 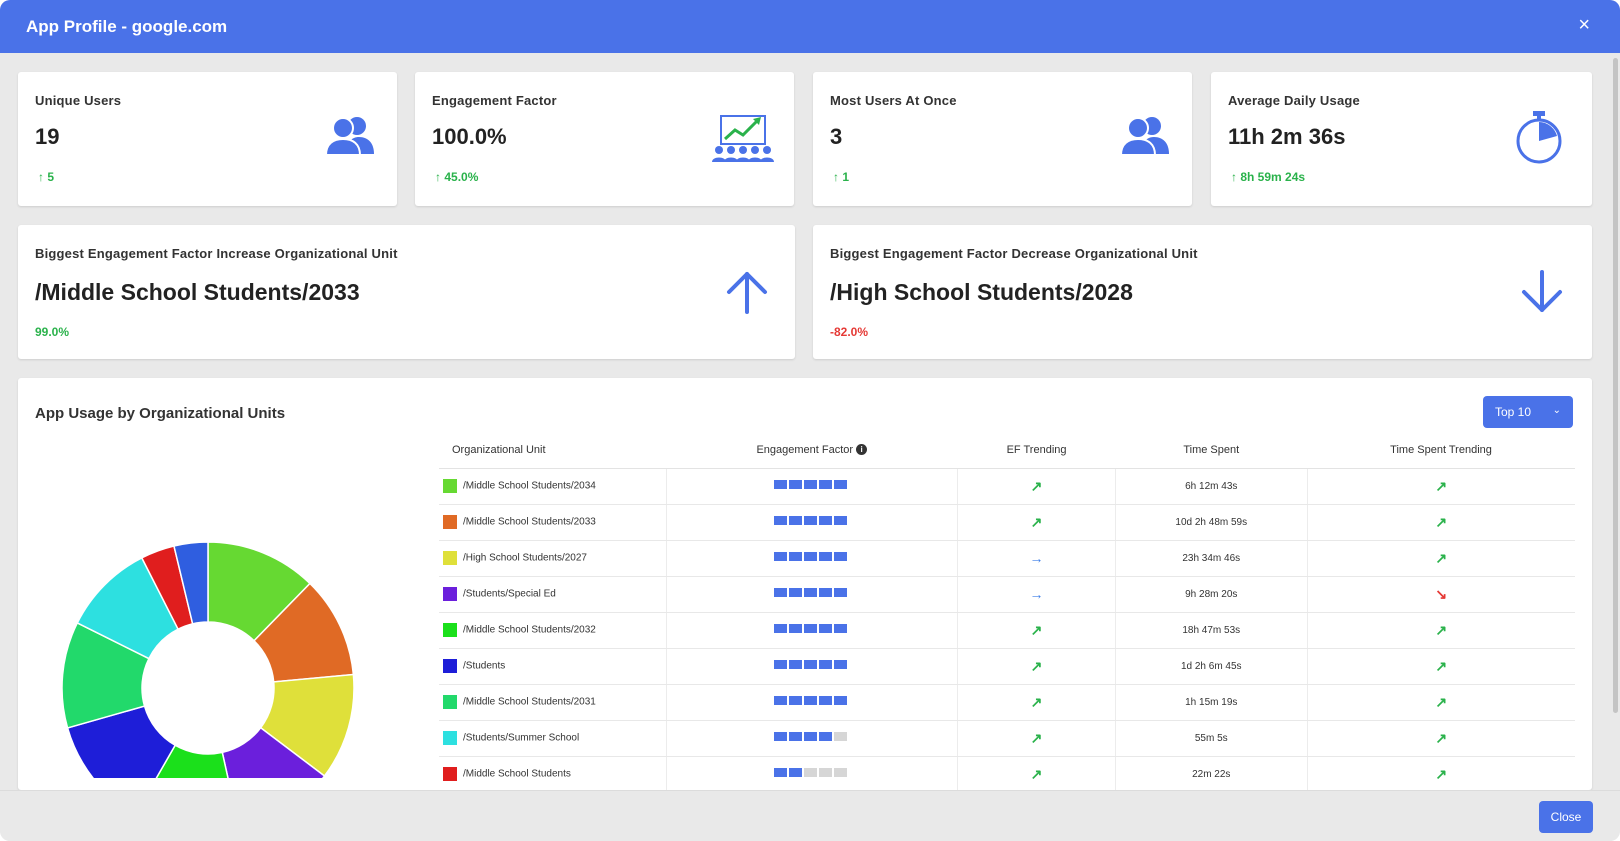 What do you see at coordinates (747, 293) in the screenshot?
I see `arrow-up-icon` at bounding box center [747, 293].